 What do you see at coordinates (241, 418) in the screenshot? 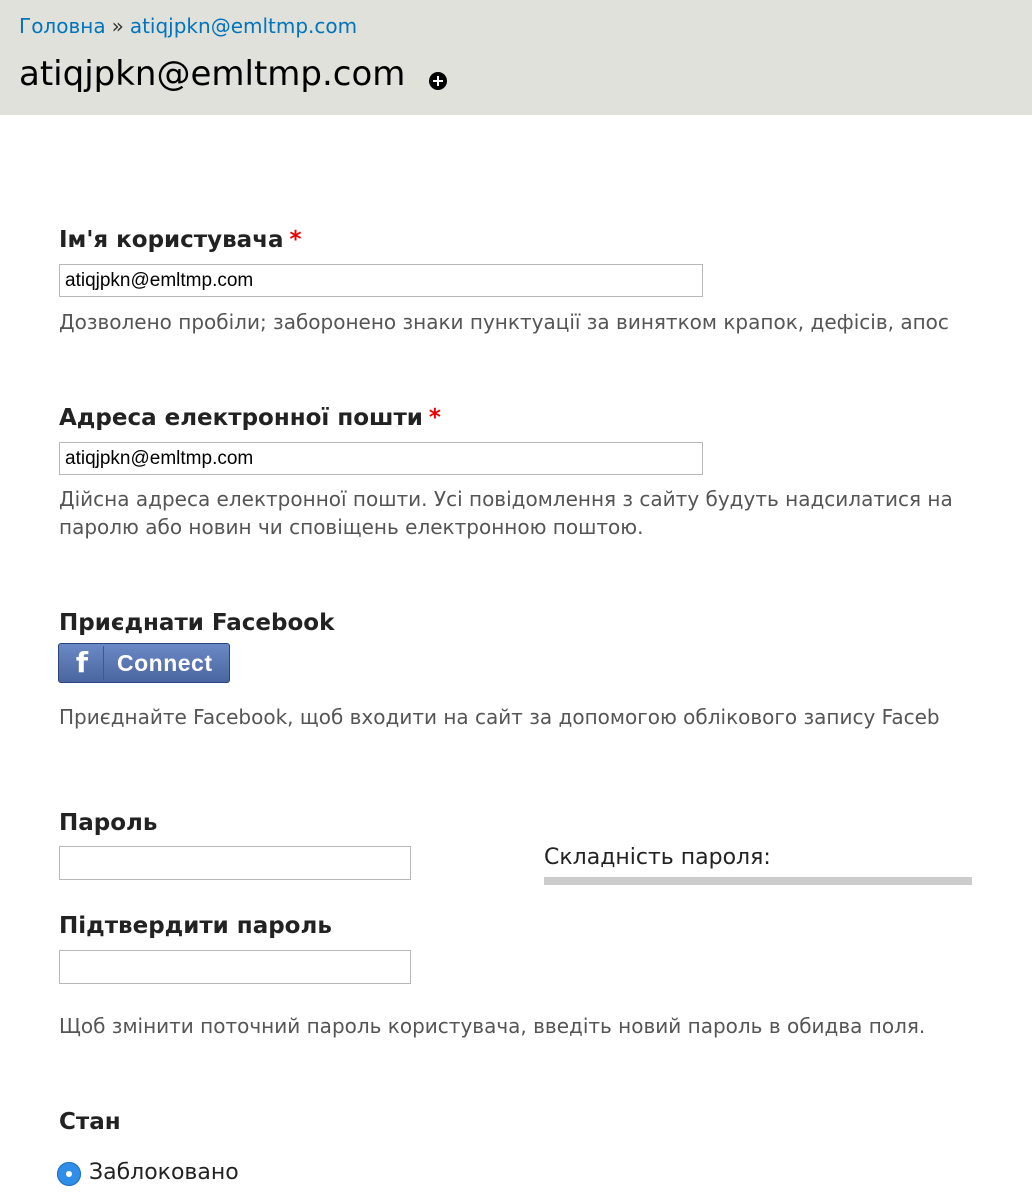
I see `email-label-text: Адреса електронної пошти` at bounding box center [241, 418].